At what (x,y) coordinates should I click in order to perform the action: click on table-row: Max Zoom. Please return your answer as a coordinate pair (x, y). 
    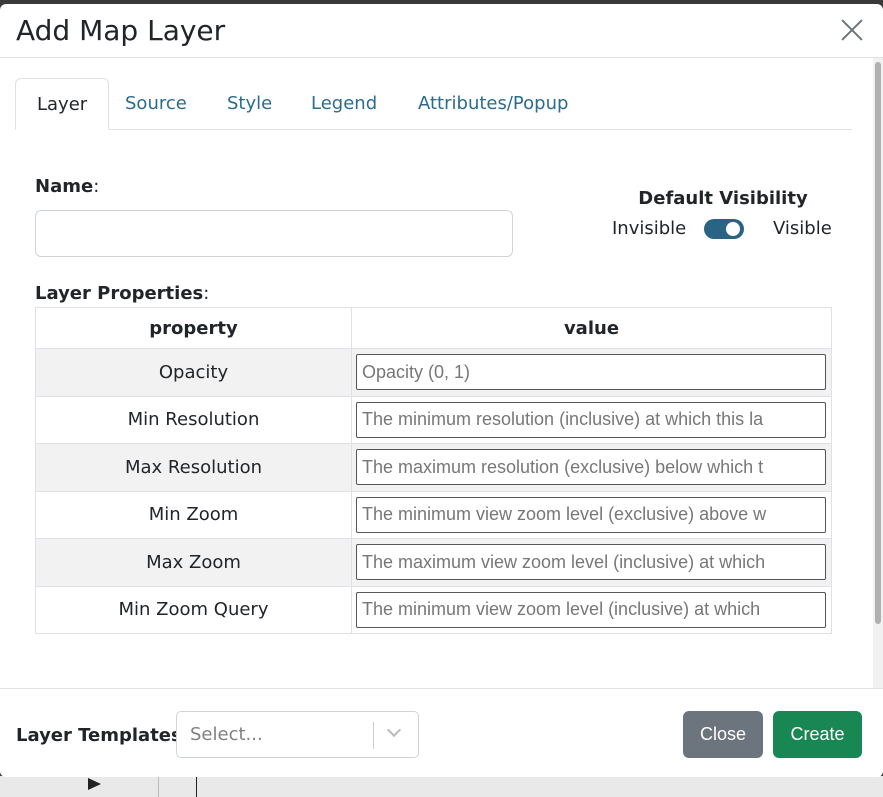
    Looking at the image, I should click on (433, 562).